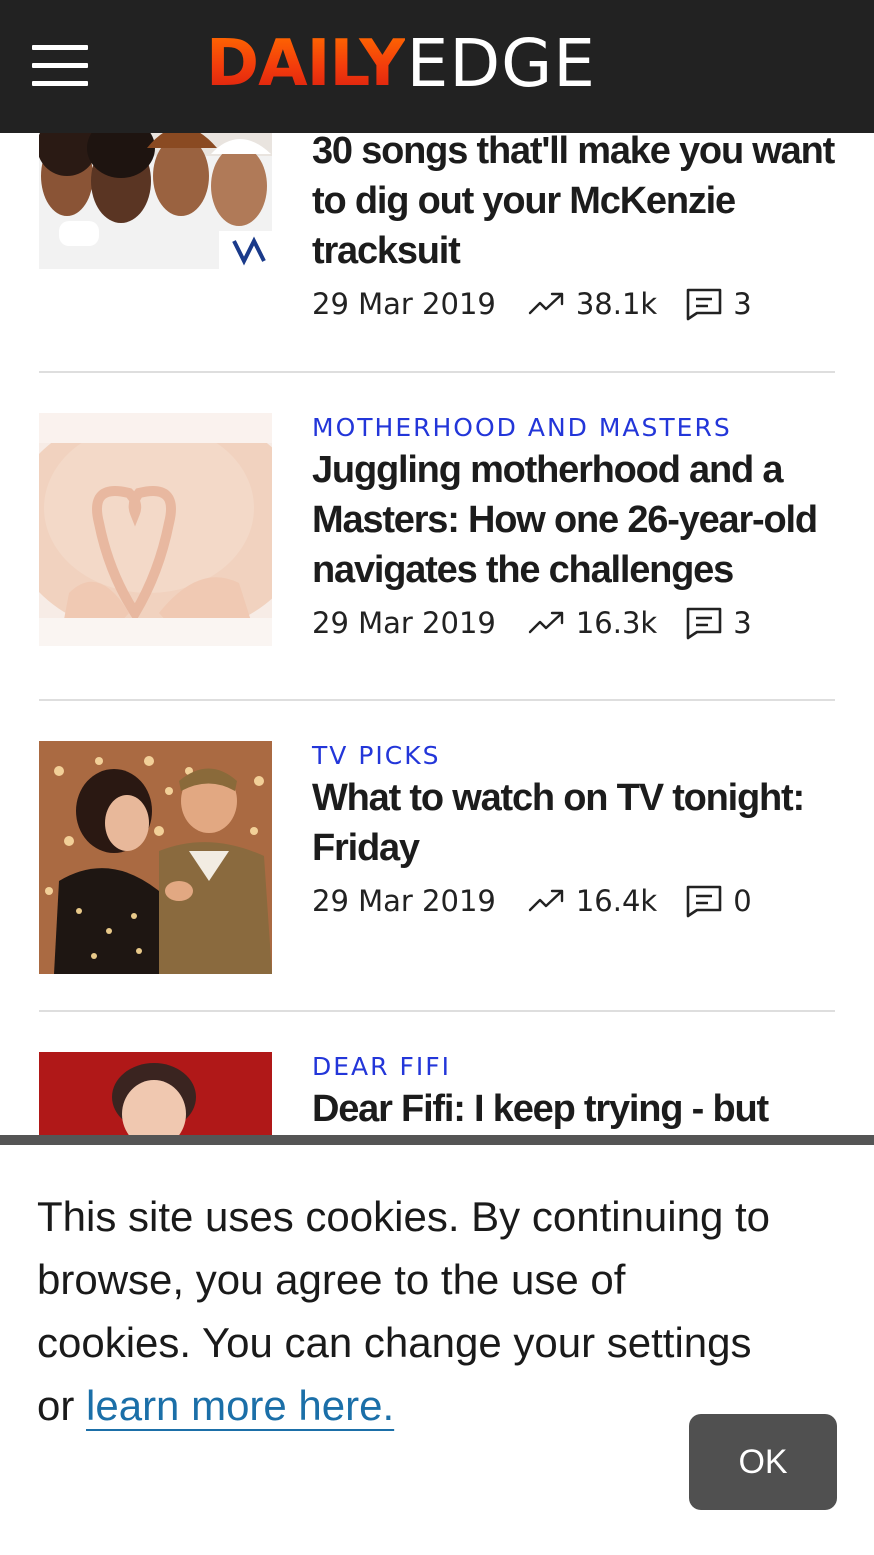  What do you see at coordinates (742, 901) in the screenshot?
I see `article-comment-count: 0` at bounding box center [742, 901].